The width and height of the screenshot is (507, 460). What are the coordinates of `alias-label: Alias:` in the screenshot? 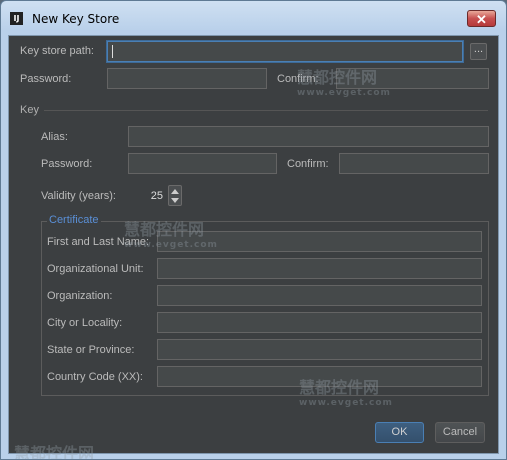 It's located at (54, 137).